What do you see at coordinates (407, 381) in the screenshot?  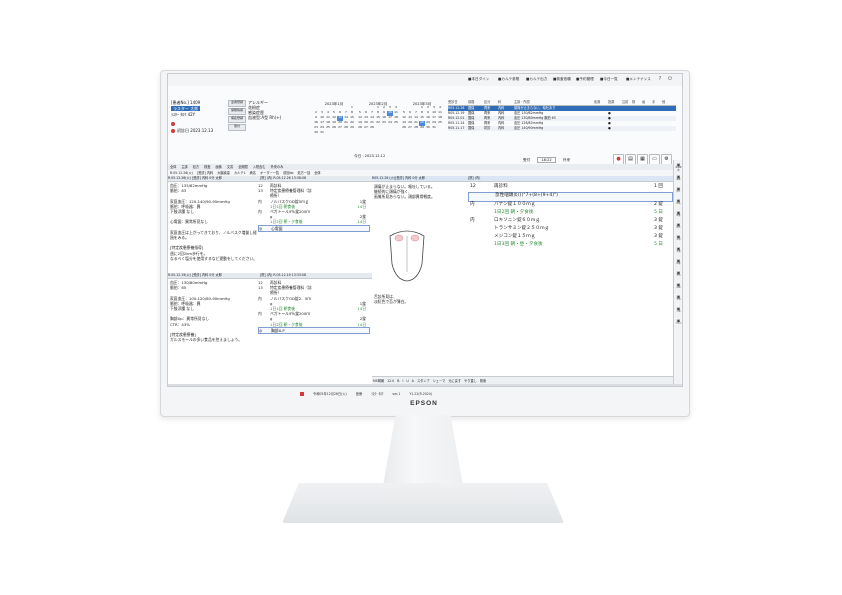 I see `editor-tool: U` at bounding box center [407, 381].